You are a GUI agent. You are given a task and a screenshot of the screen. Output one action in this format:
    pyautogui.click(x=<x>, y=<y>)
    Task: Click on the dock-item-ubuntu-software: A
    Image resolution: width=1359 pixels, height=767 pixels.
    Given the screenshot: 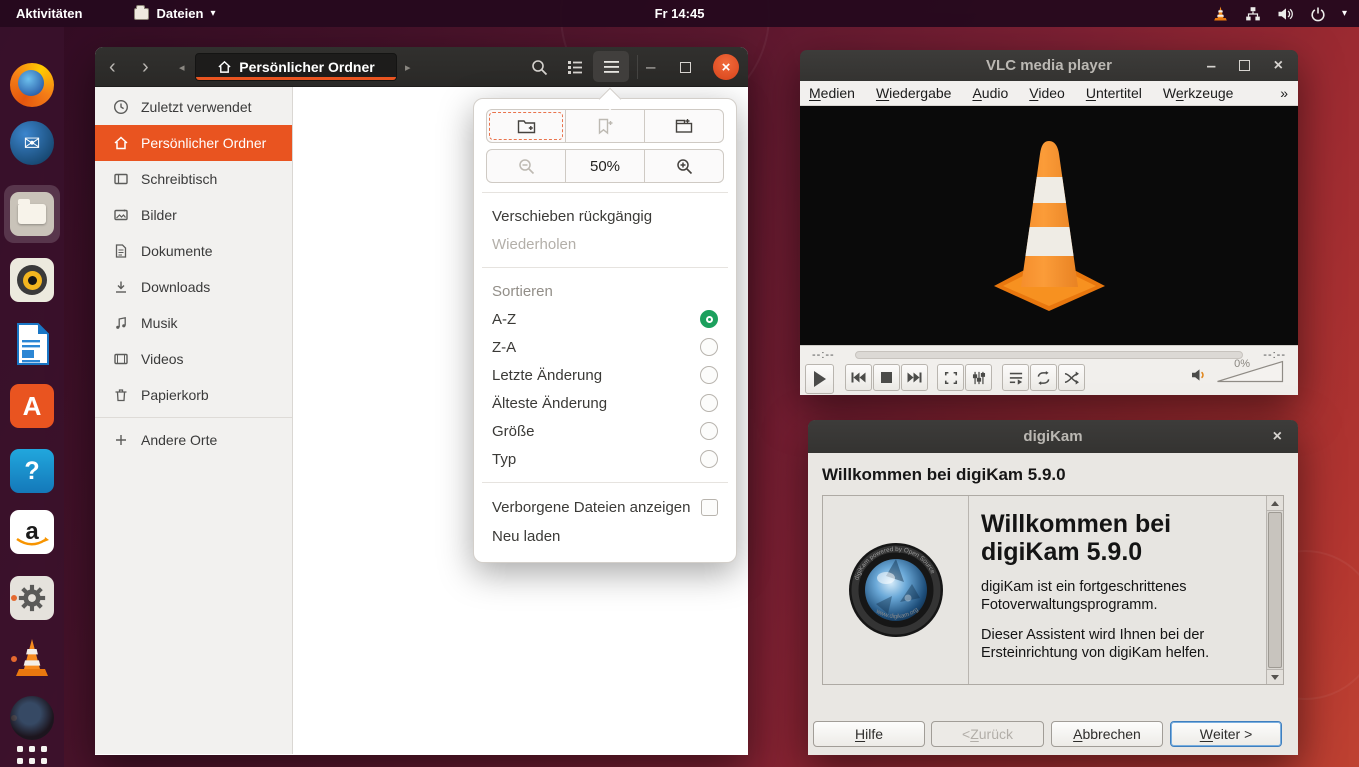 What is the action you would take?
    pyautogui.click(x=32, y=406)
    